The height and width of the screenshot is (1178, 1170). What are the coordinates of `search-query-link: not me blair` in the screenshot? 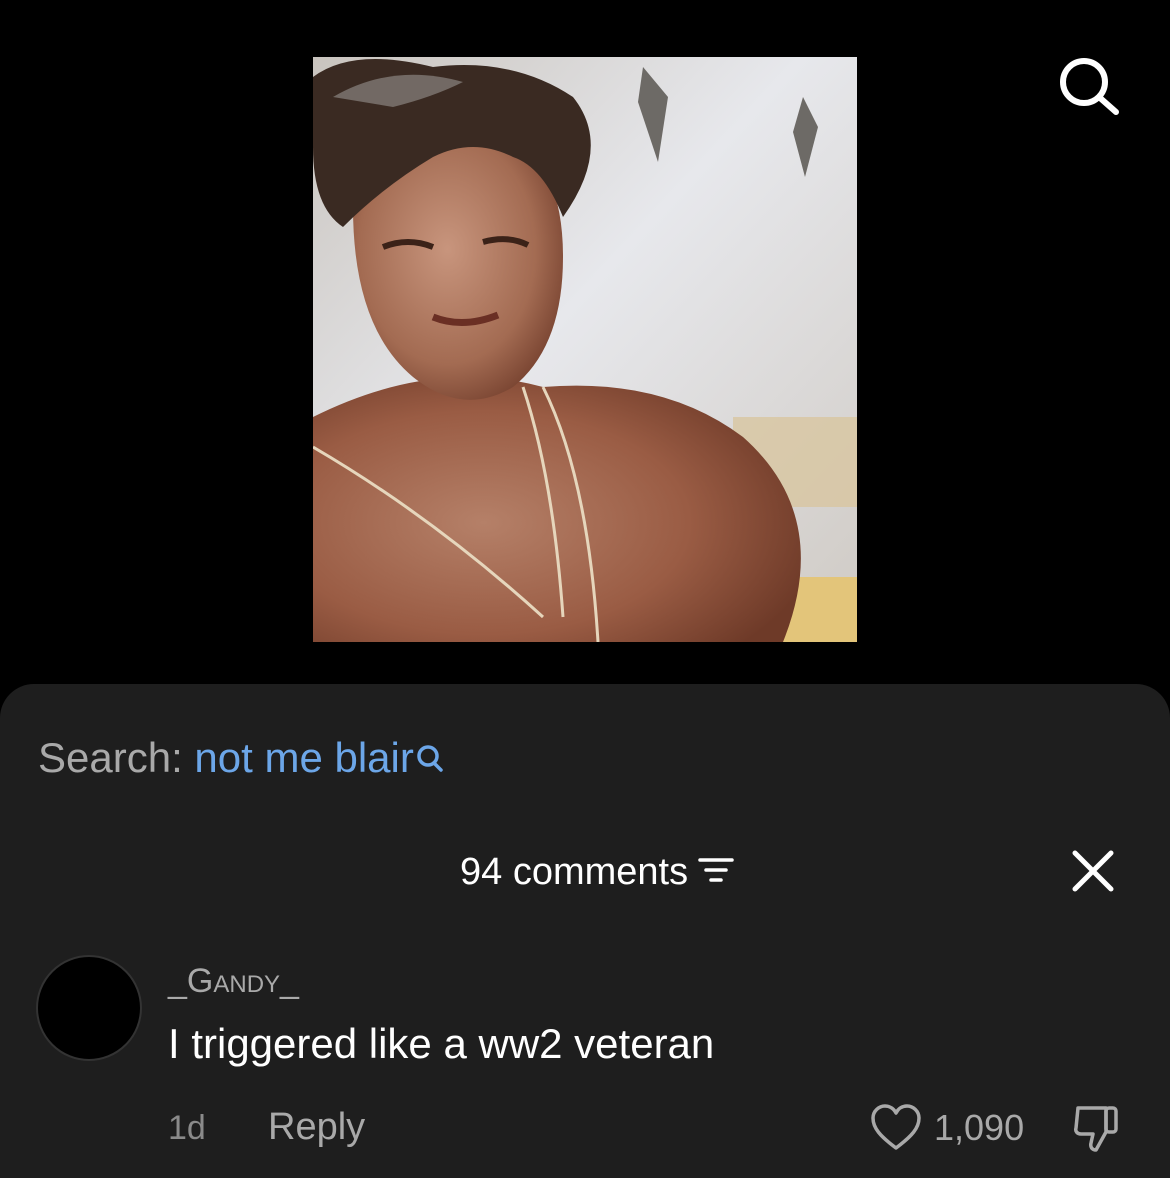 It's located at (303, 757).